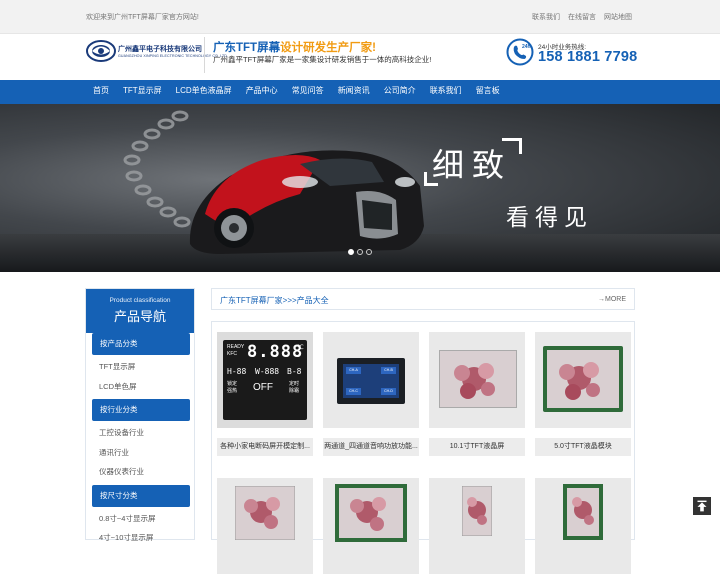 This screenshot has width=720, height=574. I want to click on sidebar-item-tft: TFT显示屏, so click(140, 367).